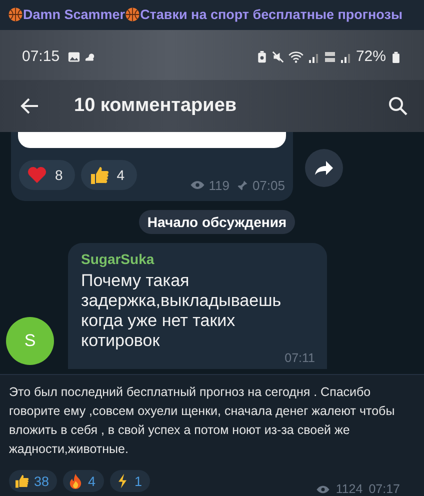 The width and height of the screenshot is (424, 496). Describe the element at coordinates (296, 56) in the screenshot. I see `wifi-icon` at that location.